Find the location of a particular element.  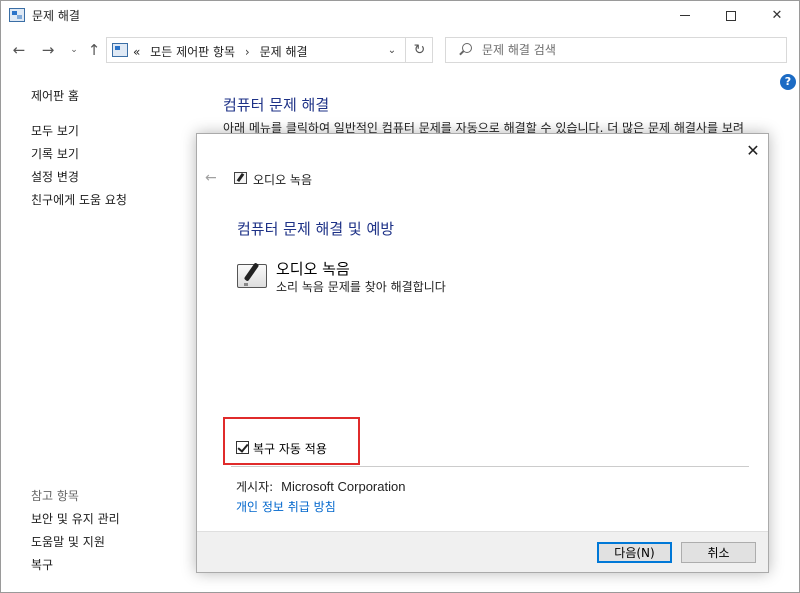

dialog-header-title: 오디오 녹음 is located at coordinates (283, 180).